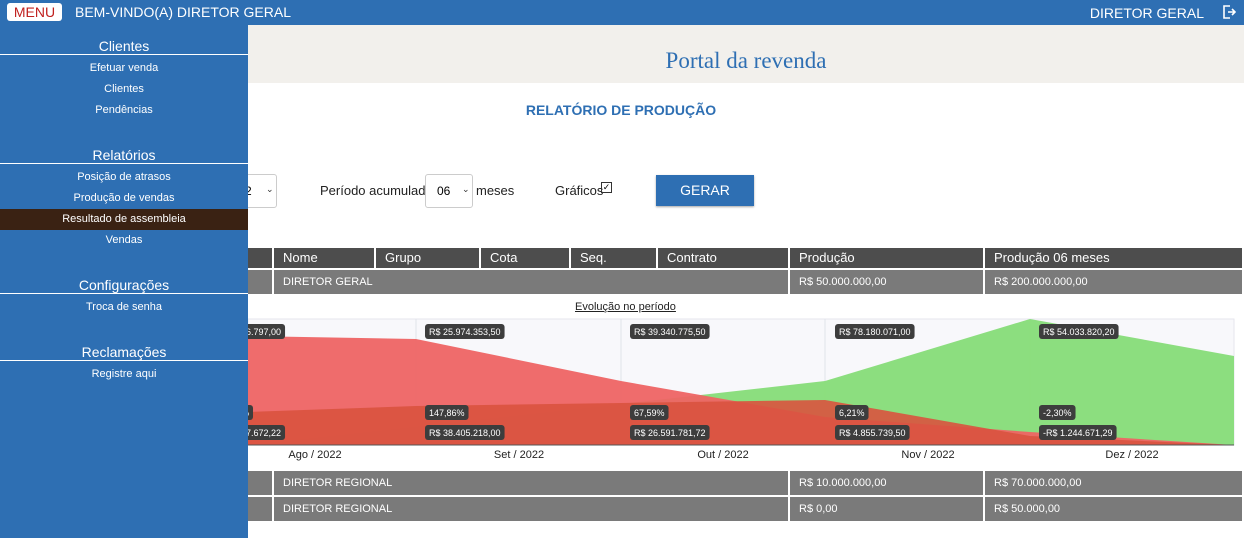 Image resolution: width=1244 pixels, height=538 pixels. What do you see at coordinates (124, 352) in the screenshot?
I see `sidebar-section-reclamacoes: Reclamações` at bounding box center [124, 352].